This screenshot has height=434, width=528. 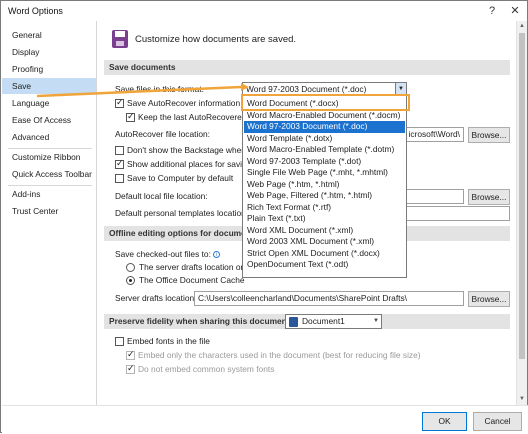 What do you see at coordinates (324, 219) in the screenshot?
I see `format-option-txt: Plain Text (*.txt)` at bounding box center [324, 219].